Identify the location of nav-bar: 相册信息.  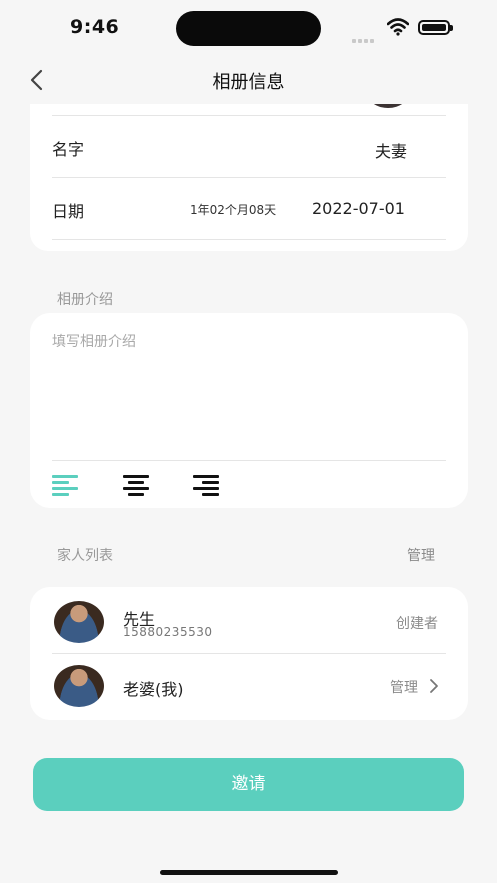
(248, 80).